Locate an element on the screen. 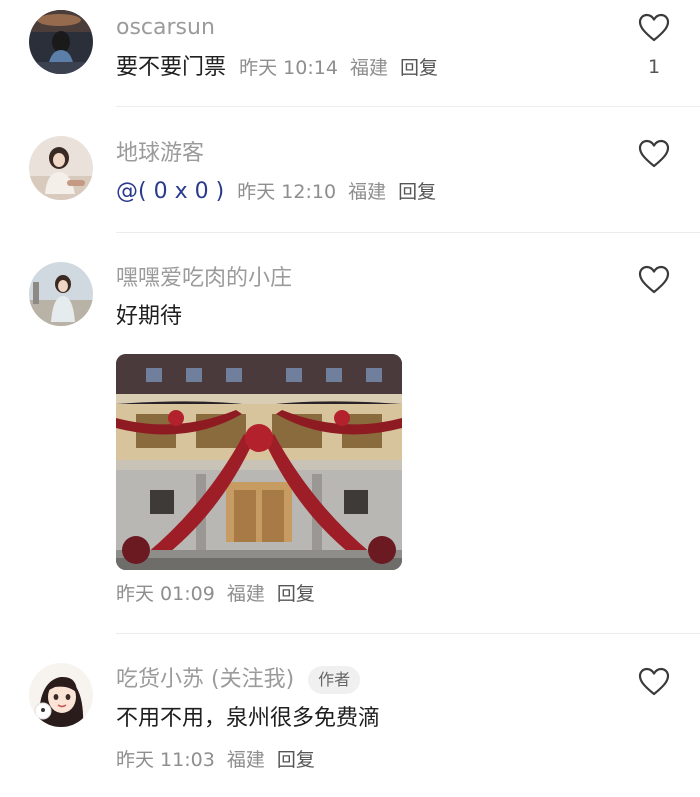  username-row: 吃货小苏 (关注我) 作者 is located at coordinates (238, 680).